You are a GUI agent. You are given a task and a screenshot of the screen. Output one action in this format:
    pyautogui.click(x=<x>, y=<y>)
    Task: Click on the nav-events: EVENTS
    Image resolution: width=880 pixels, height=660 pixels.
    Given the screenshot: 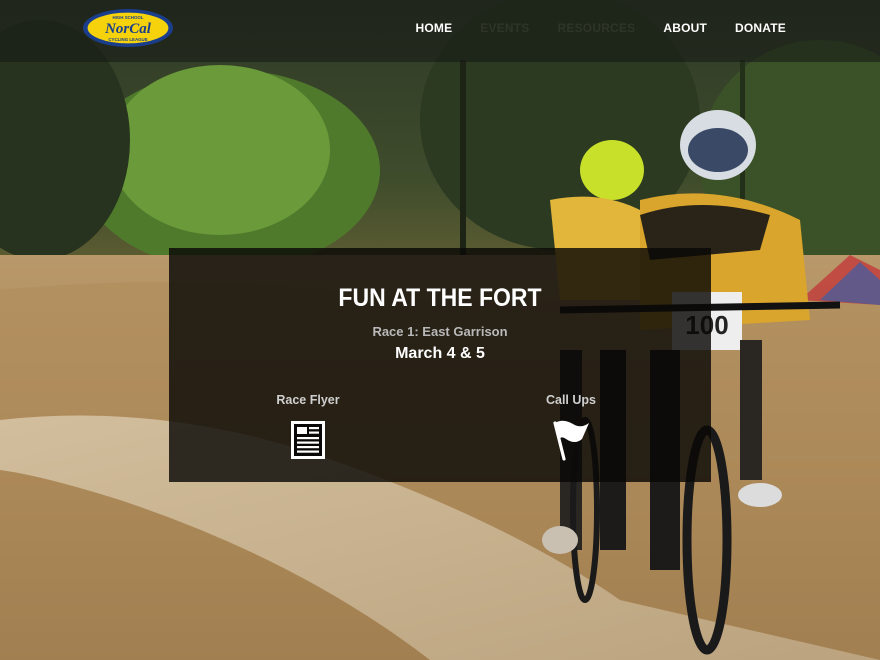 What is the action you would take?
    pyautogui.click(x=504, y=28)
    